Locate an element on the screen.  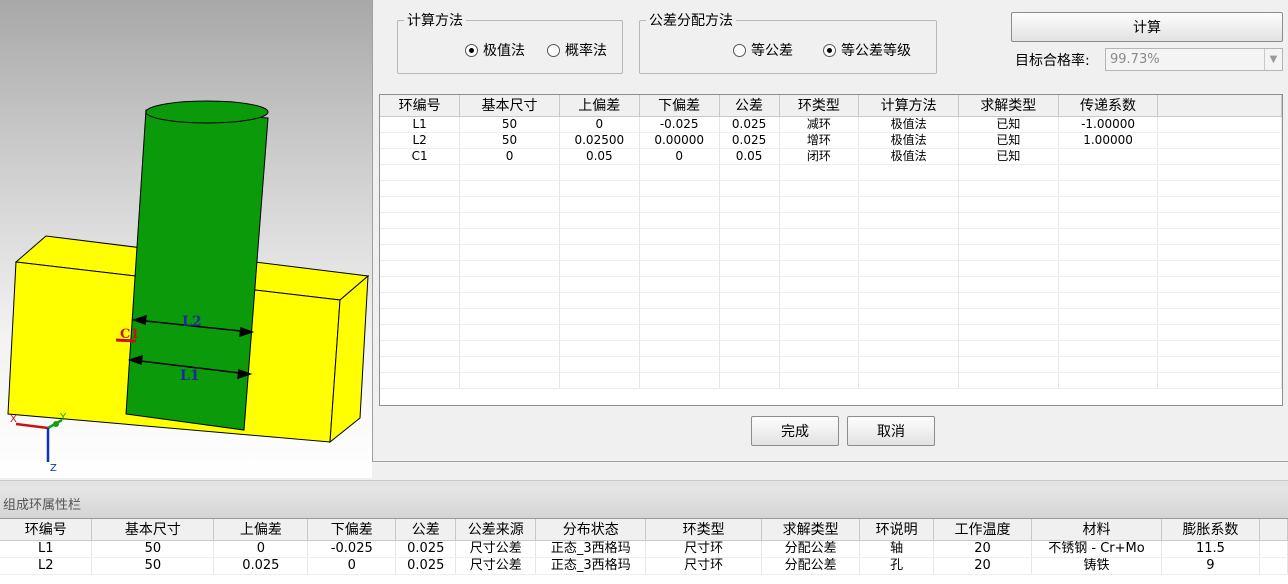
table-cell: -0.025 is located at coordinates (679, 124).